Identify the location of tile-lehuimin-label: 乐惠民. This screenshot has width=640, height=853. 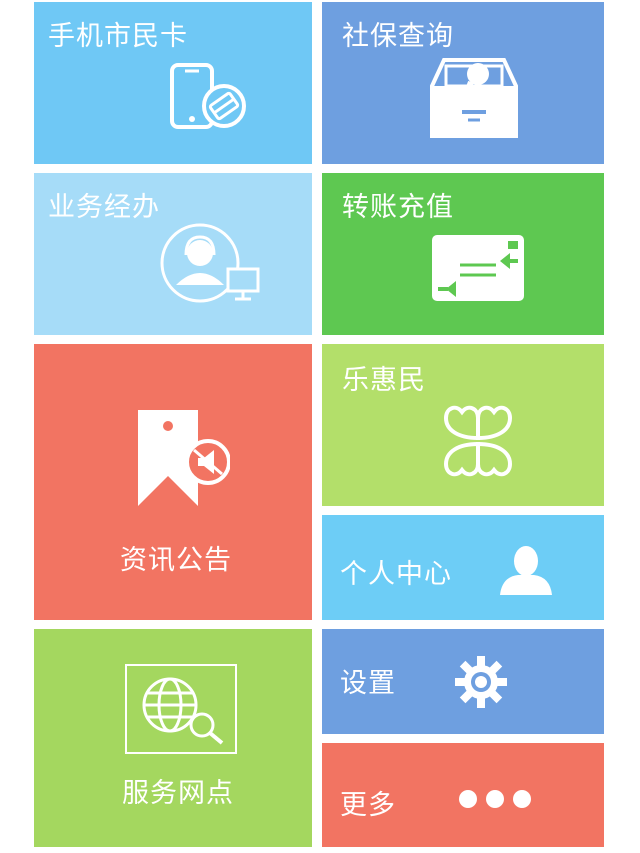
(384, 380).